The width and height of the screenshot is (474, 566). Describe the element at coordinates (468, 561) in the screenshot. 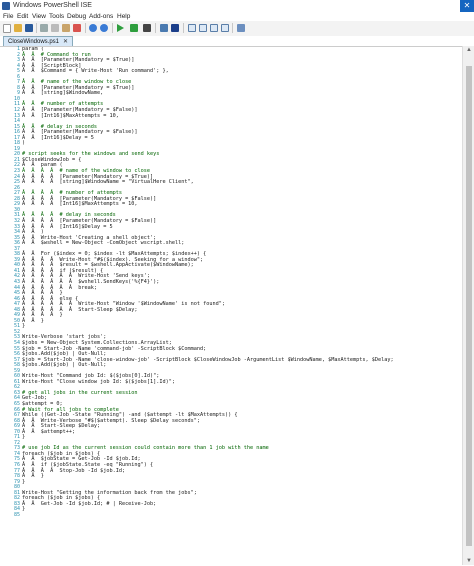

I see `scroll-down-icon: ▼` at that location.